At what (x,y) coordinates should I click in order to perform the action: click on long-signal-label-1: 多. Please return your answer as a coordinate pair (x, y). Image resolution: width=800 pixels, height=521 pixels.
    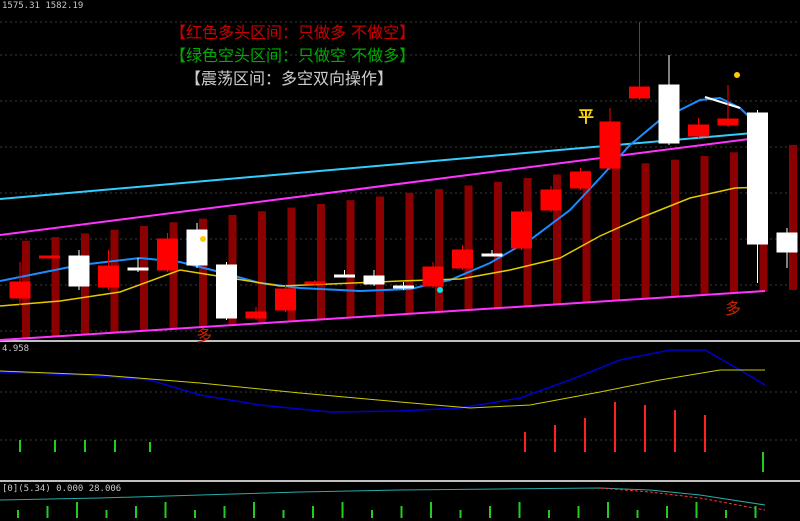
    Looking at the image, I should click on (204, 335).